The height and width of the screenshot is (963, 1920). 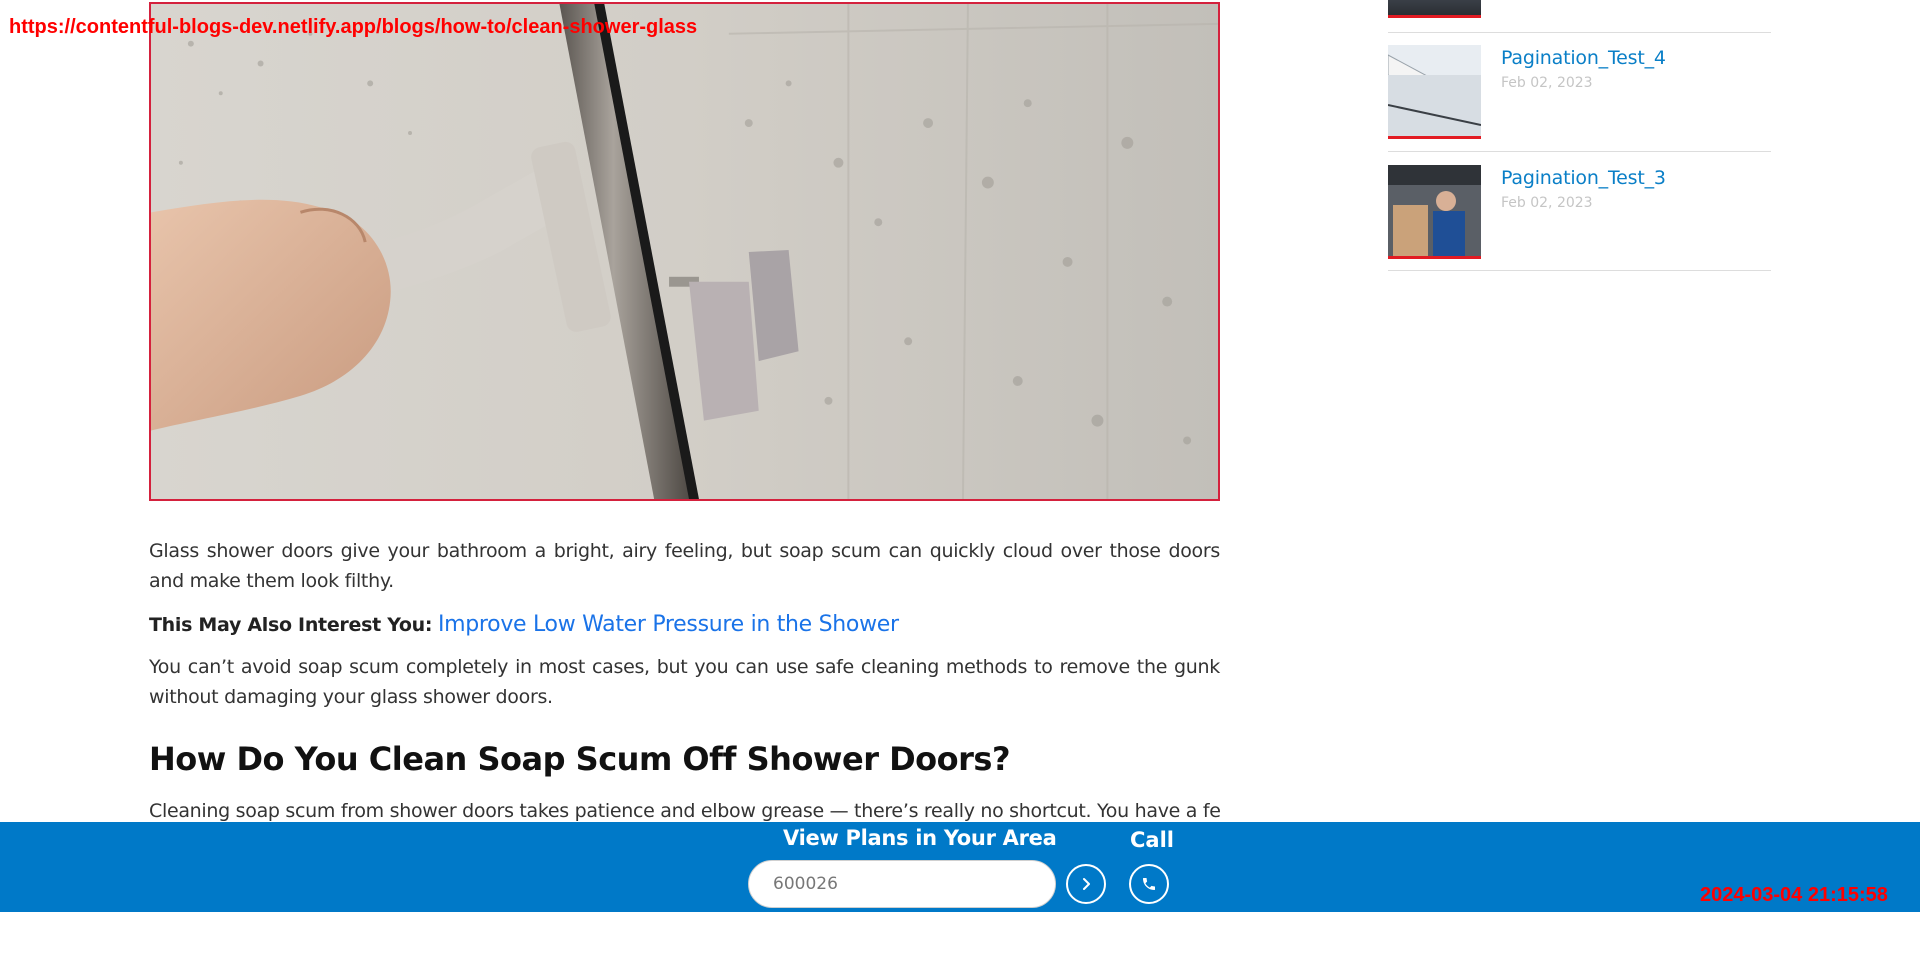 I want to click on view-plans-bar: View Plans in Your Area Call, so click(x=960, y=867).